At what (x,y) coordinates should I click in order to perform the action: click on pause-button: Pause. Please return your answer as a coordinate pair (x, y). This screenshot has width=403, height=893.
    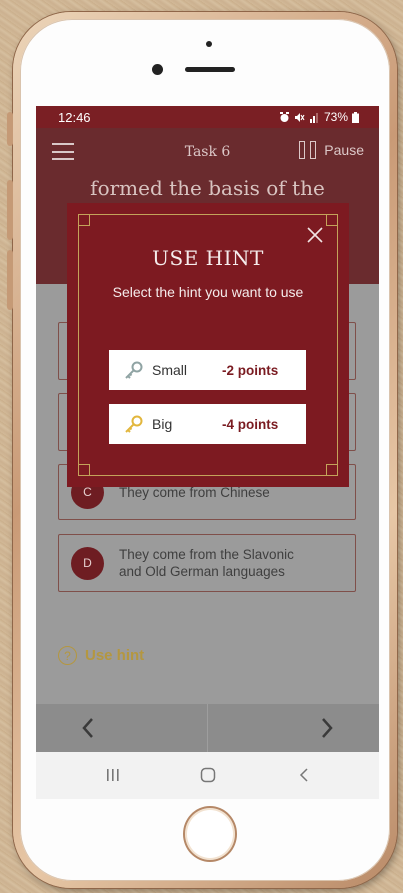
    Looking at the image, I should click on (331, 150).